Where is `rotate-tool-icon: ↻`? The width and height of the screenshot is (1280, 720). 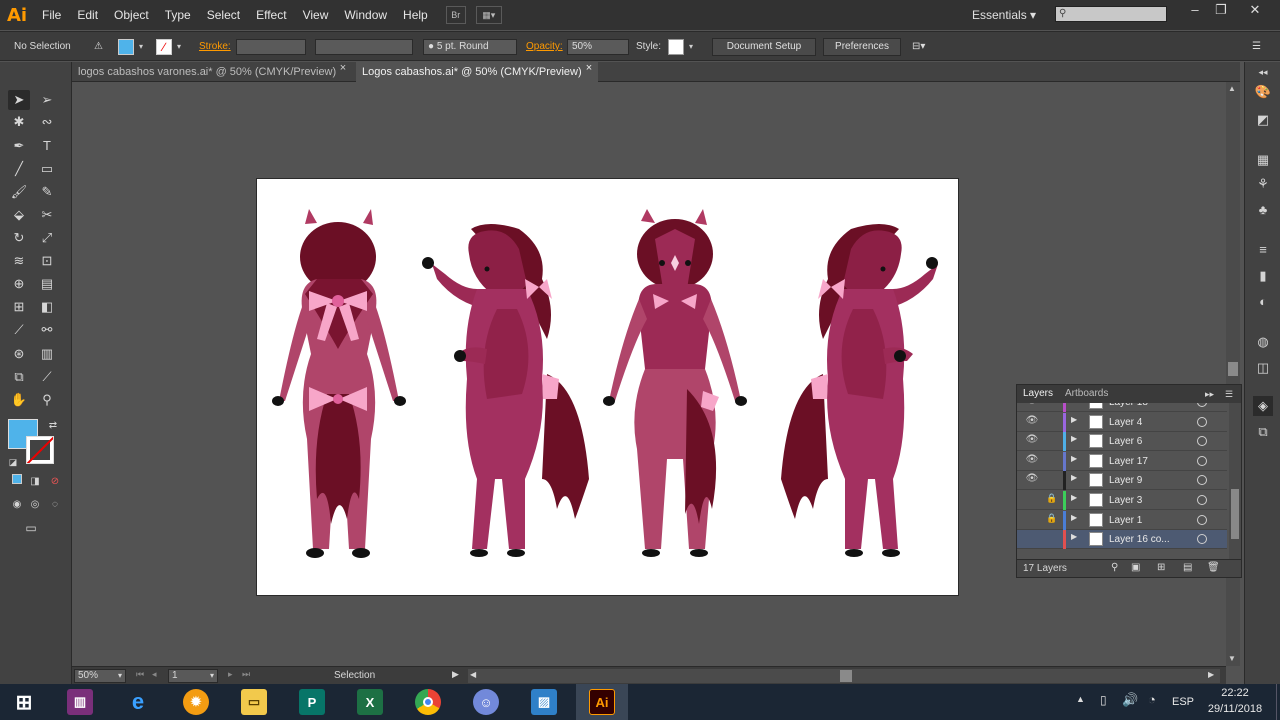
rotate-tool-icon: ↻ is located at coordinates (19, 238).